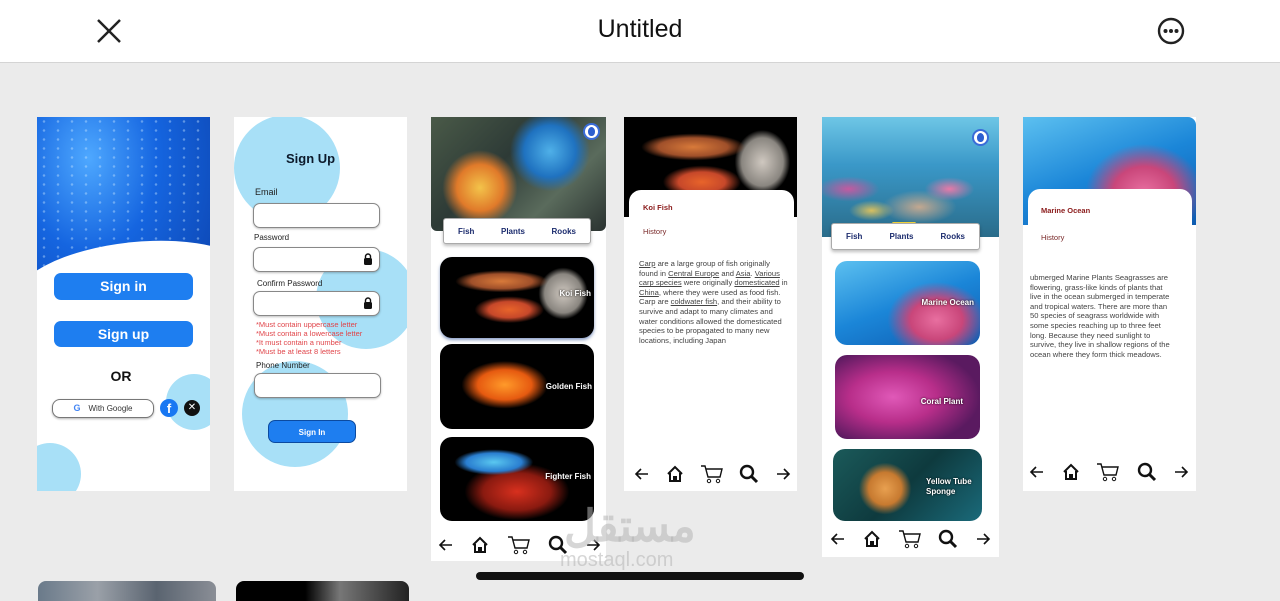  Describe the element at coordinates (783, 283) in the screenshot. I see `text-span: in` at that location.